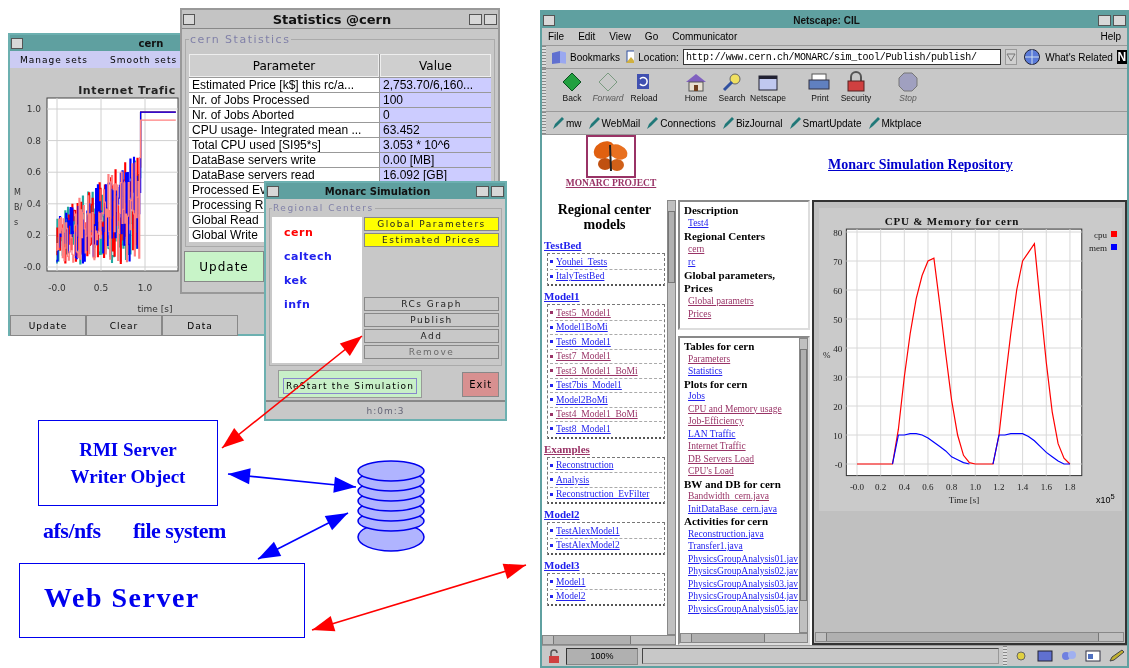 This screenshot has width=1129, height=668. I want to click on model-link: Model1, so click(604, 296).